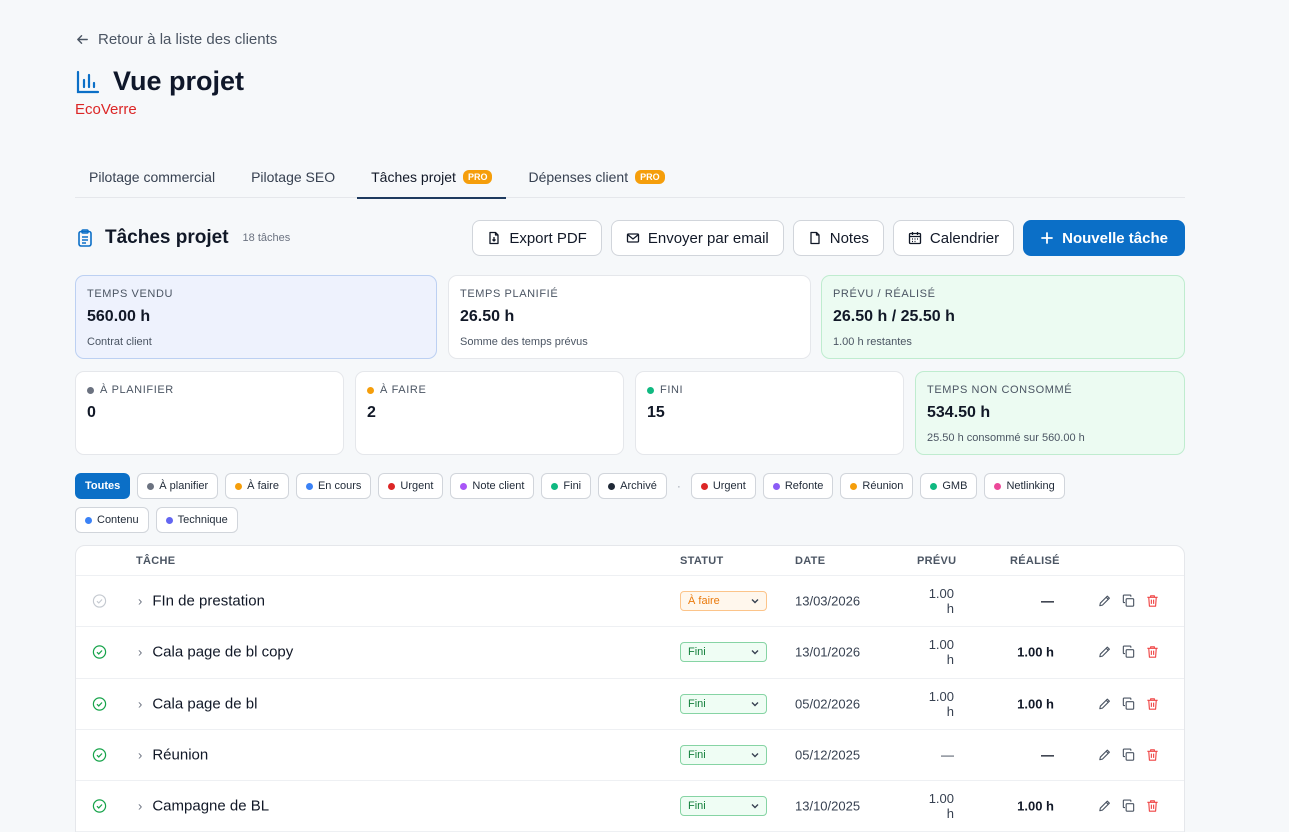 This screenshot has height=832, width=1289. Describe the element at coordinates (215, 652) in the screenshot. I see `task-name-cell: › Cala page de bl copy` at that location.